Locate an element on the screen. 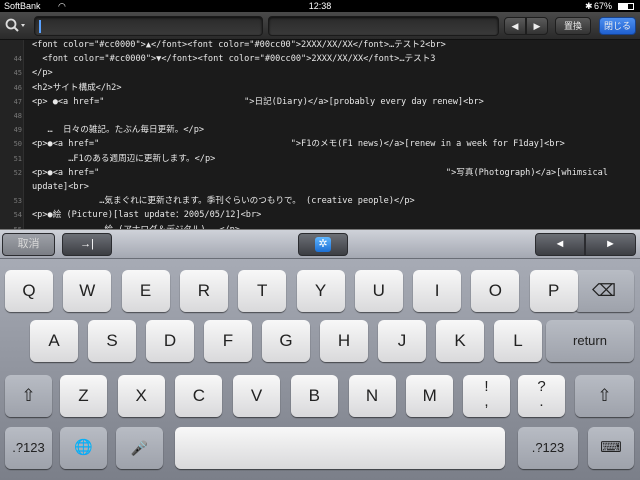 Image resolution: width=640 pixels, height=480 pixels. code-text: … 日々の雑記。たぶん毎日更新。</p> is located at coordinates (118, 130).